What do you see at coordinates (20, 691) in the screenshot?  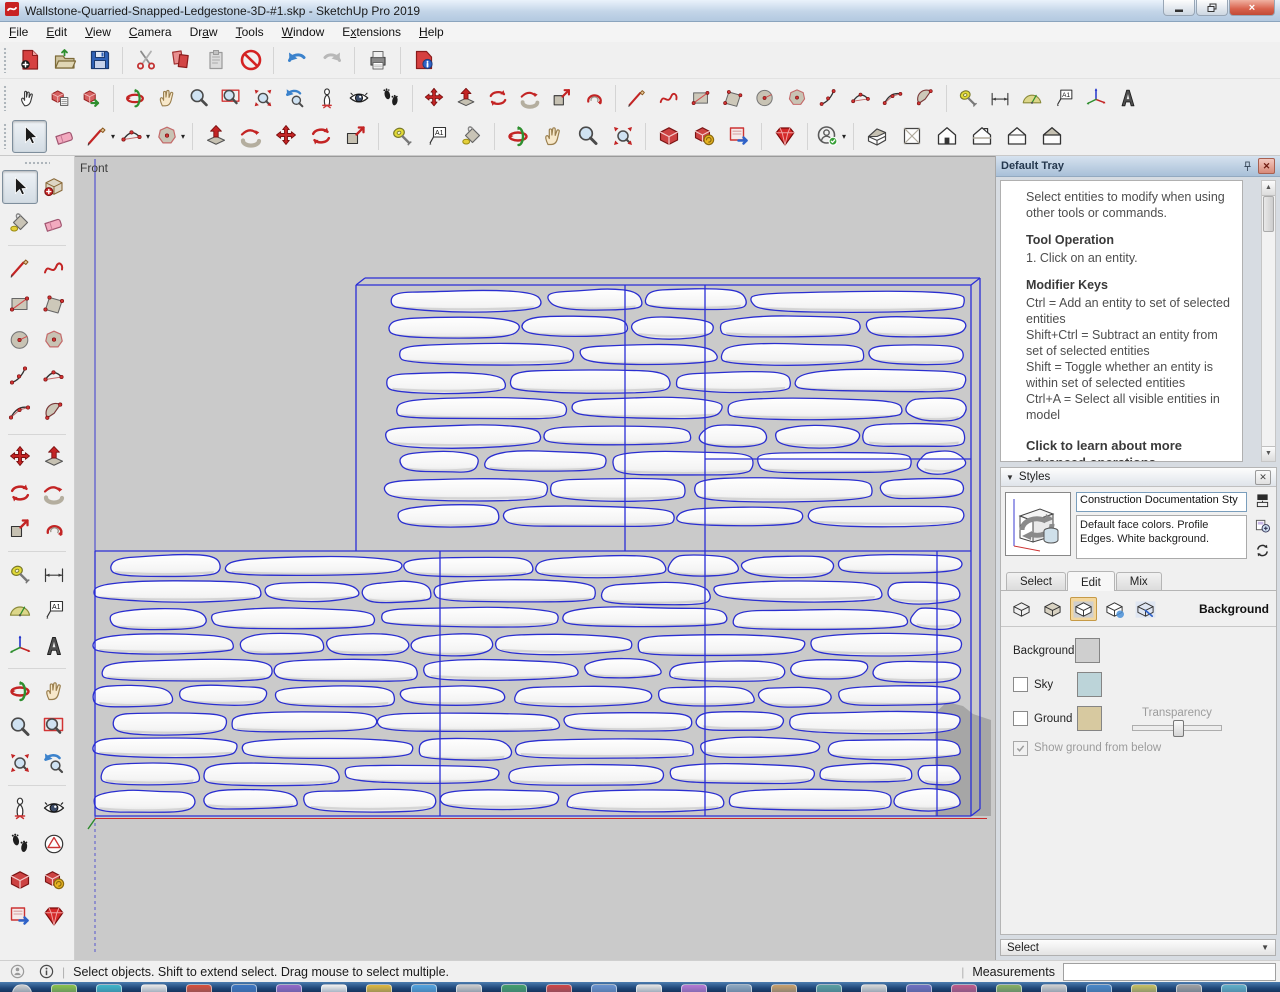 I see `orbit-button` at bounding box center [20, 691].